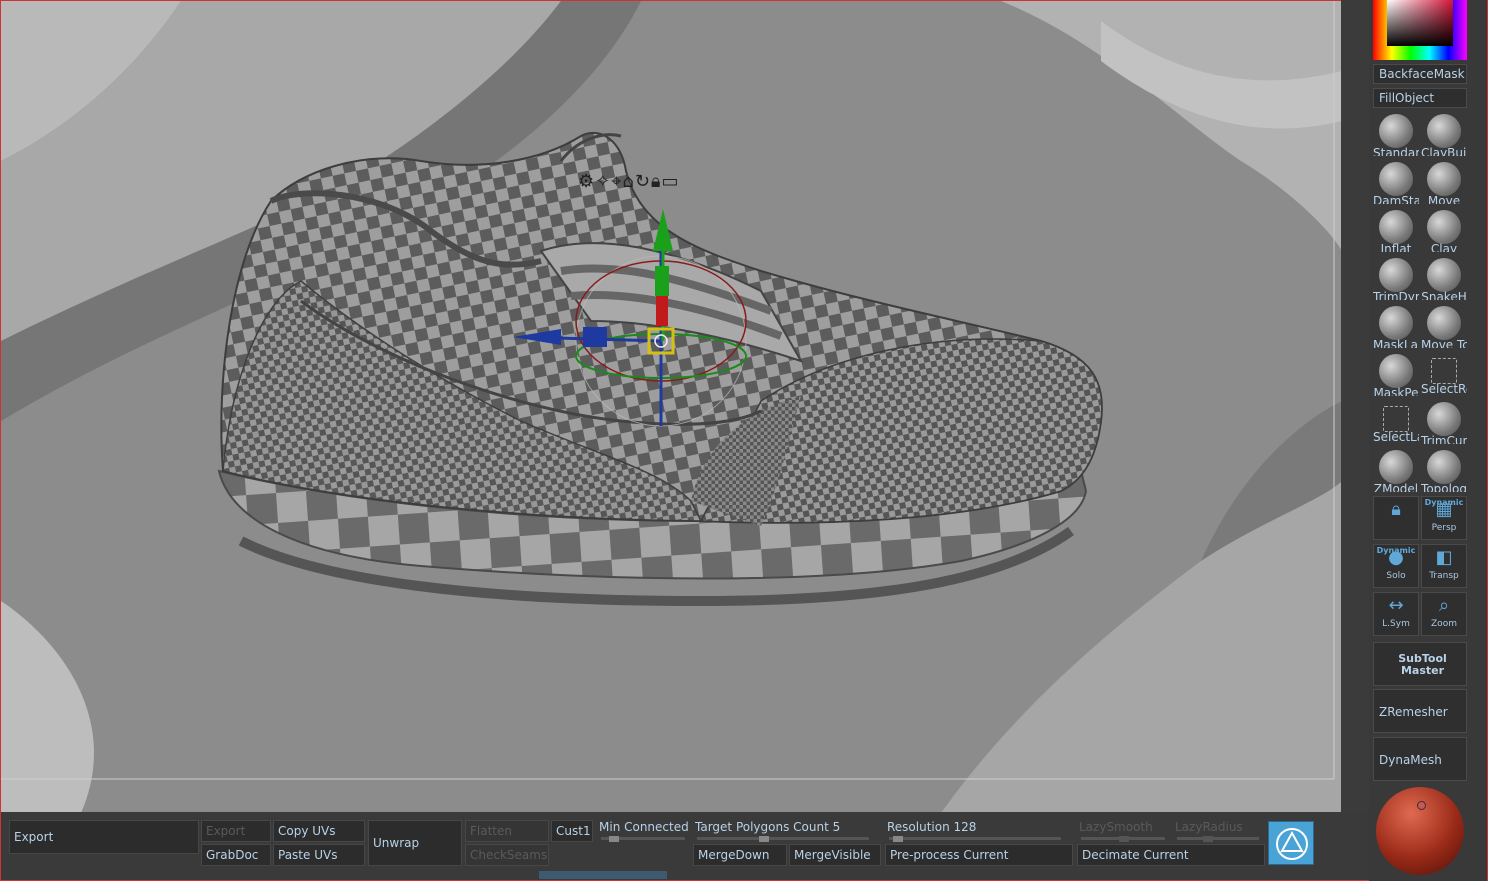  What do you see at coordinates (104, 837) in the screenshot?
I see `export-big-button: Export` at bounding box center [104, 837].